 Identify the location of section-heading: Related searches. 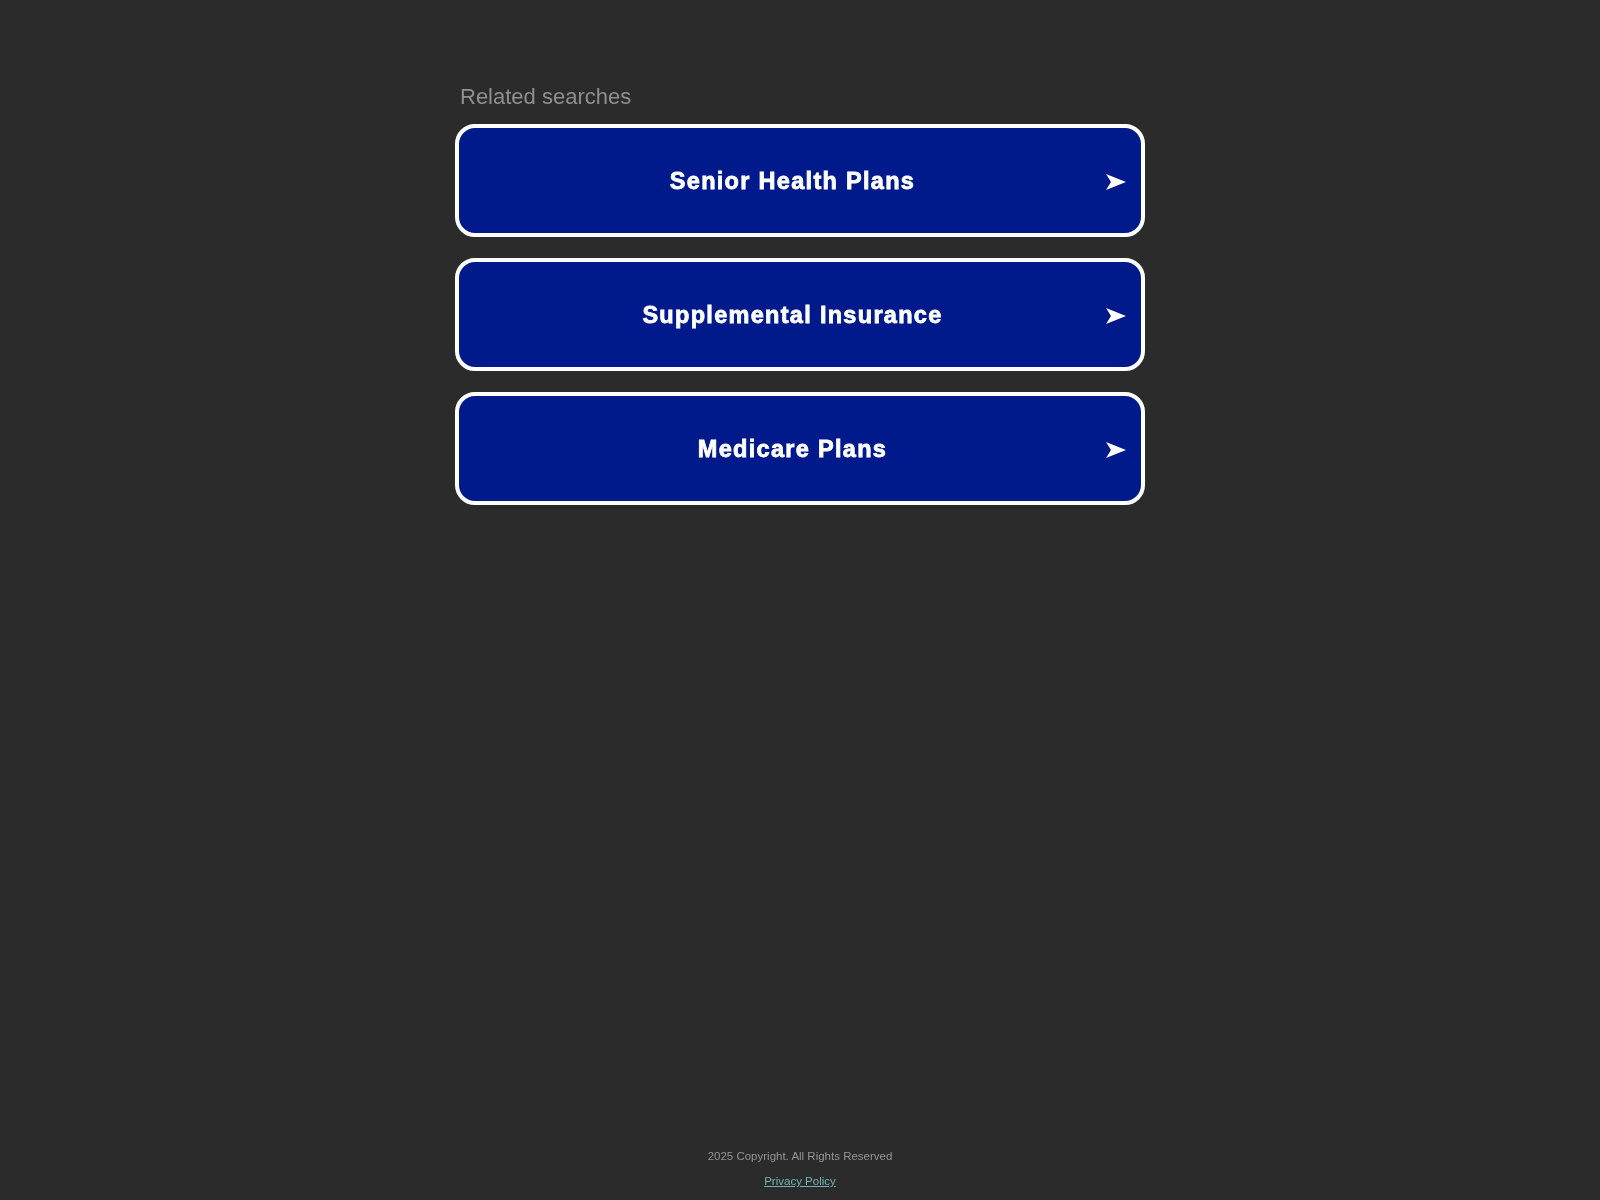
(546, 97).